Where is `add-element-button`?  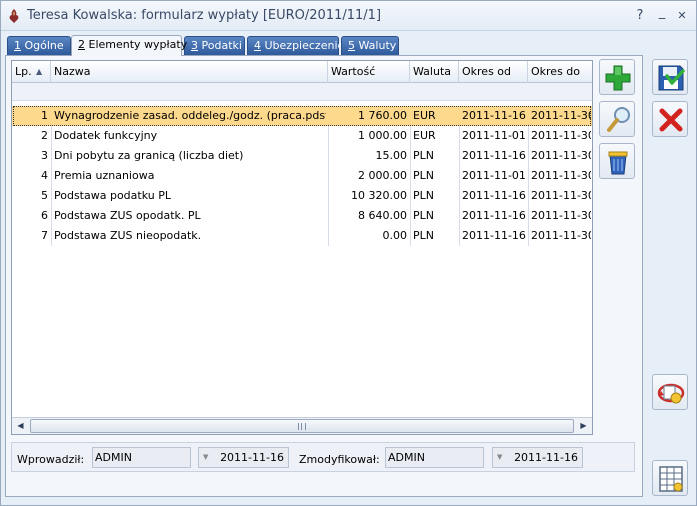 add-element-button is located at coordinates (617, 77).